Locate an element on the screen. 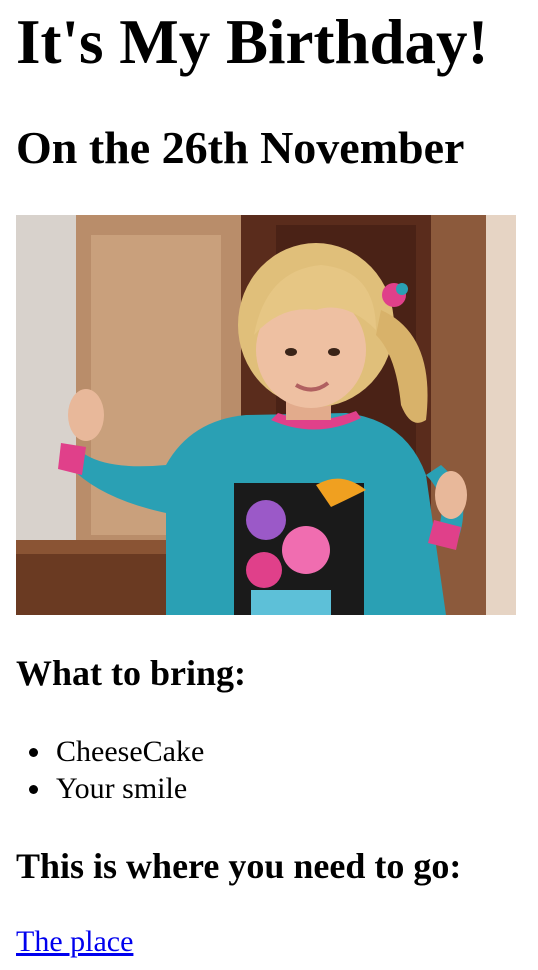 The height and width of the screenshot is (970, 538). bring-list: CheeseCake Your smile is located at coordinates (110, 770).